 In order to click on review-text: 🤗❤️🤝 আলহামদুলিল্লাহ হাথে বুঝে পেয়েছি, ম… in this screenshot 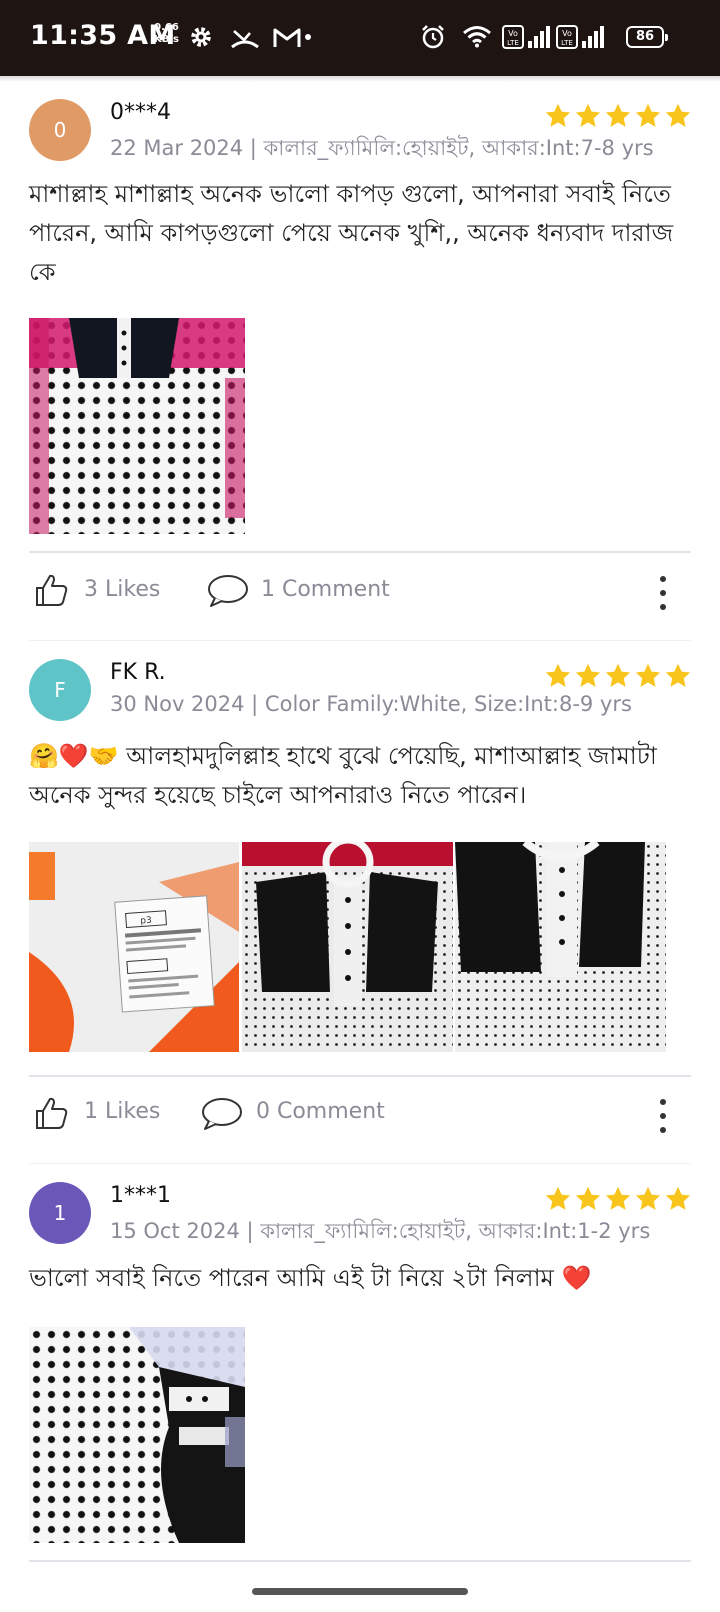, I will do `click(343, 775)`.